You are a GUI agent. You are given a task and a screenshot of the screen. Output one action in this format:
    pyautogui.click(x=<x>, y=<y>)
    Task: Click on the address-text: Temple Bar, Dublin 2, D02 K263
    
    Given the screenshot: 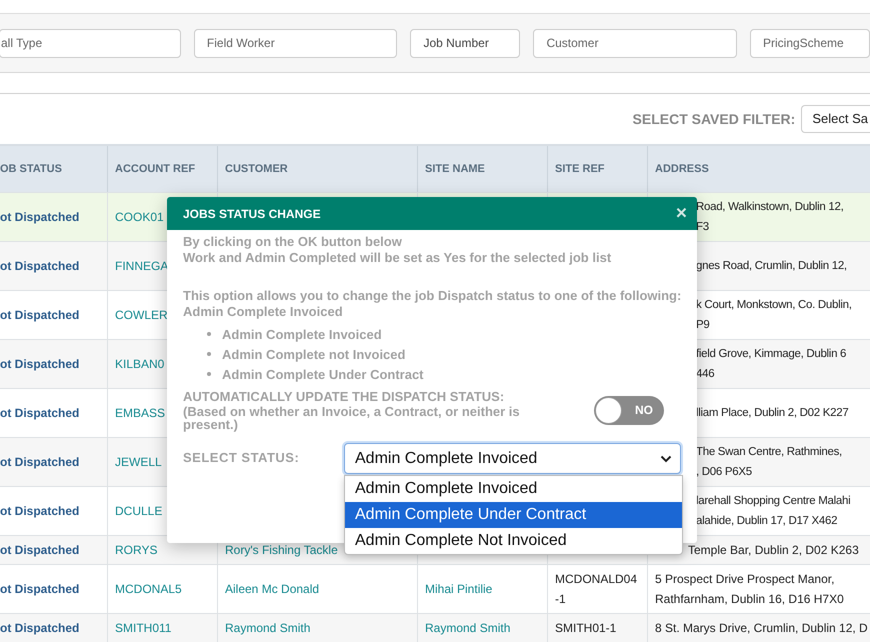 What is the action you would take?
    pyautogui.click(x=774, y=550)
    